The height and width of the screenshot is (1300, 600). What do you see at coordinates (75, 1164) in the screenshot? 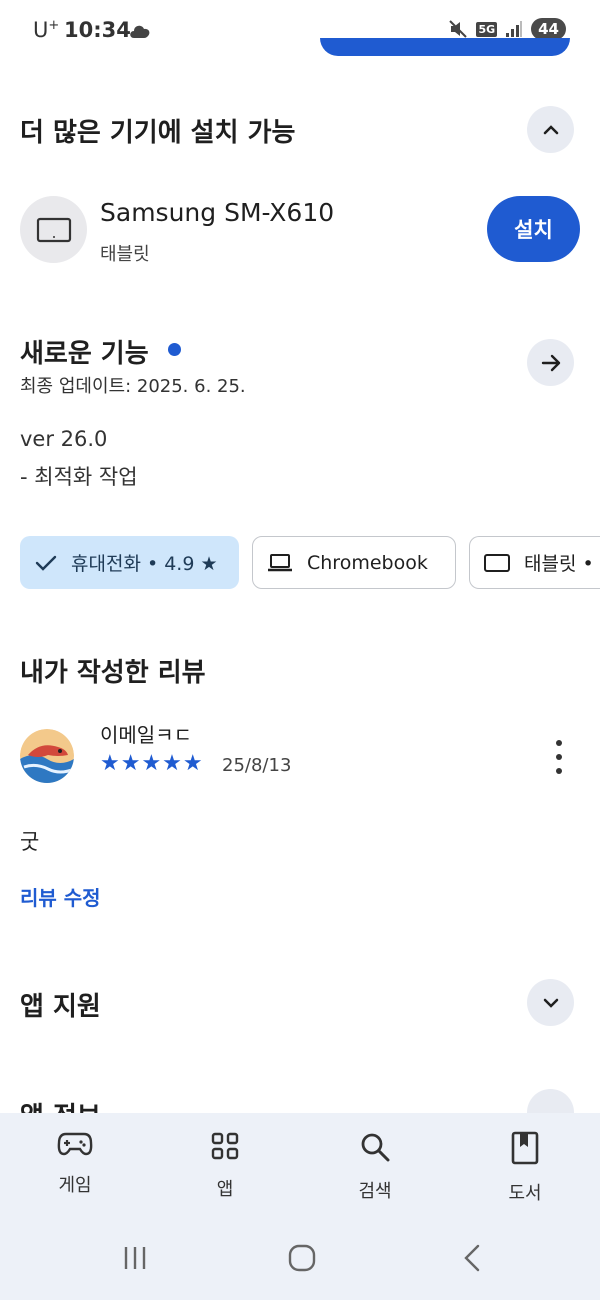
I see `nav-games: 게임` at bounding box center [75, 1164].